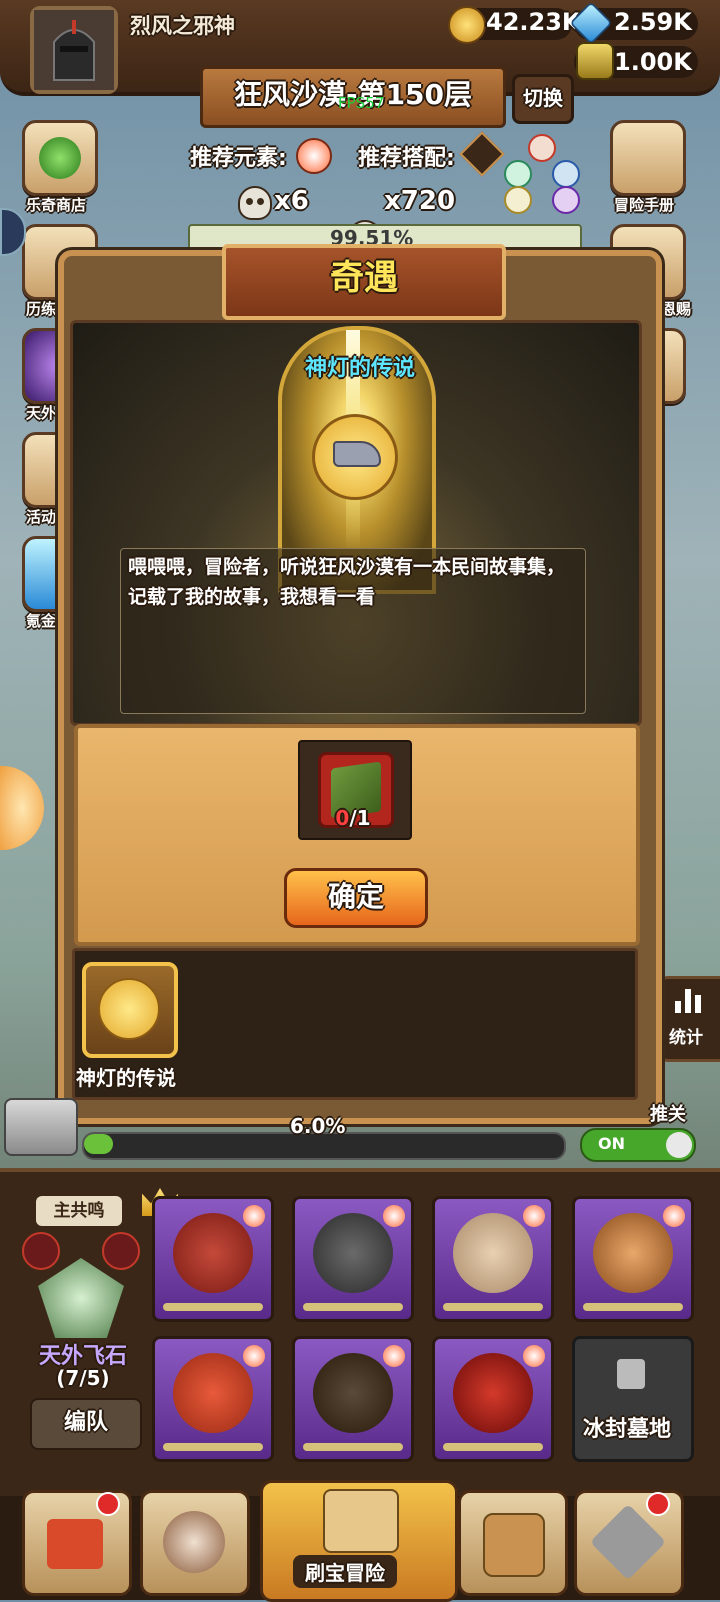 This screenshot has width=720, height=1602. Describe the element at coordinates (345, 1571) in the screenshot. I see `nav-adventure-label: 刷宝冒险` at that location.